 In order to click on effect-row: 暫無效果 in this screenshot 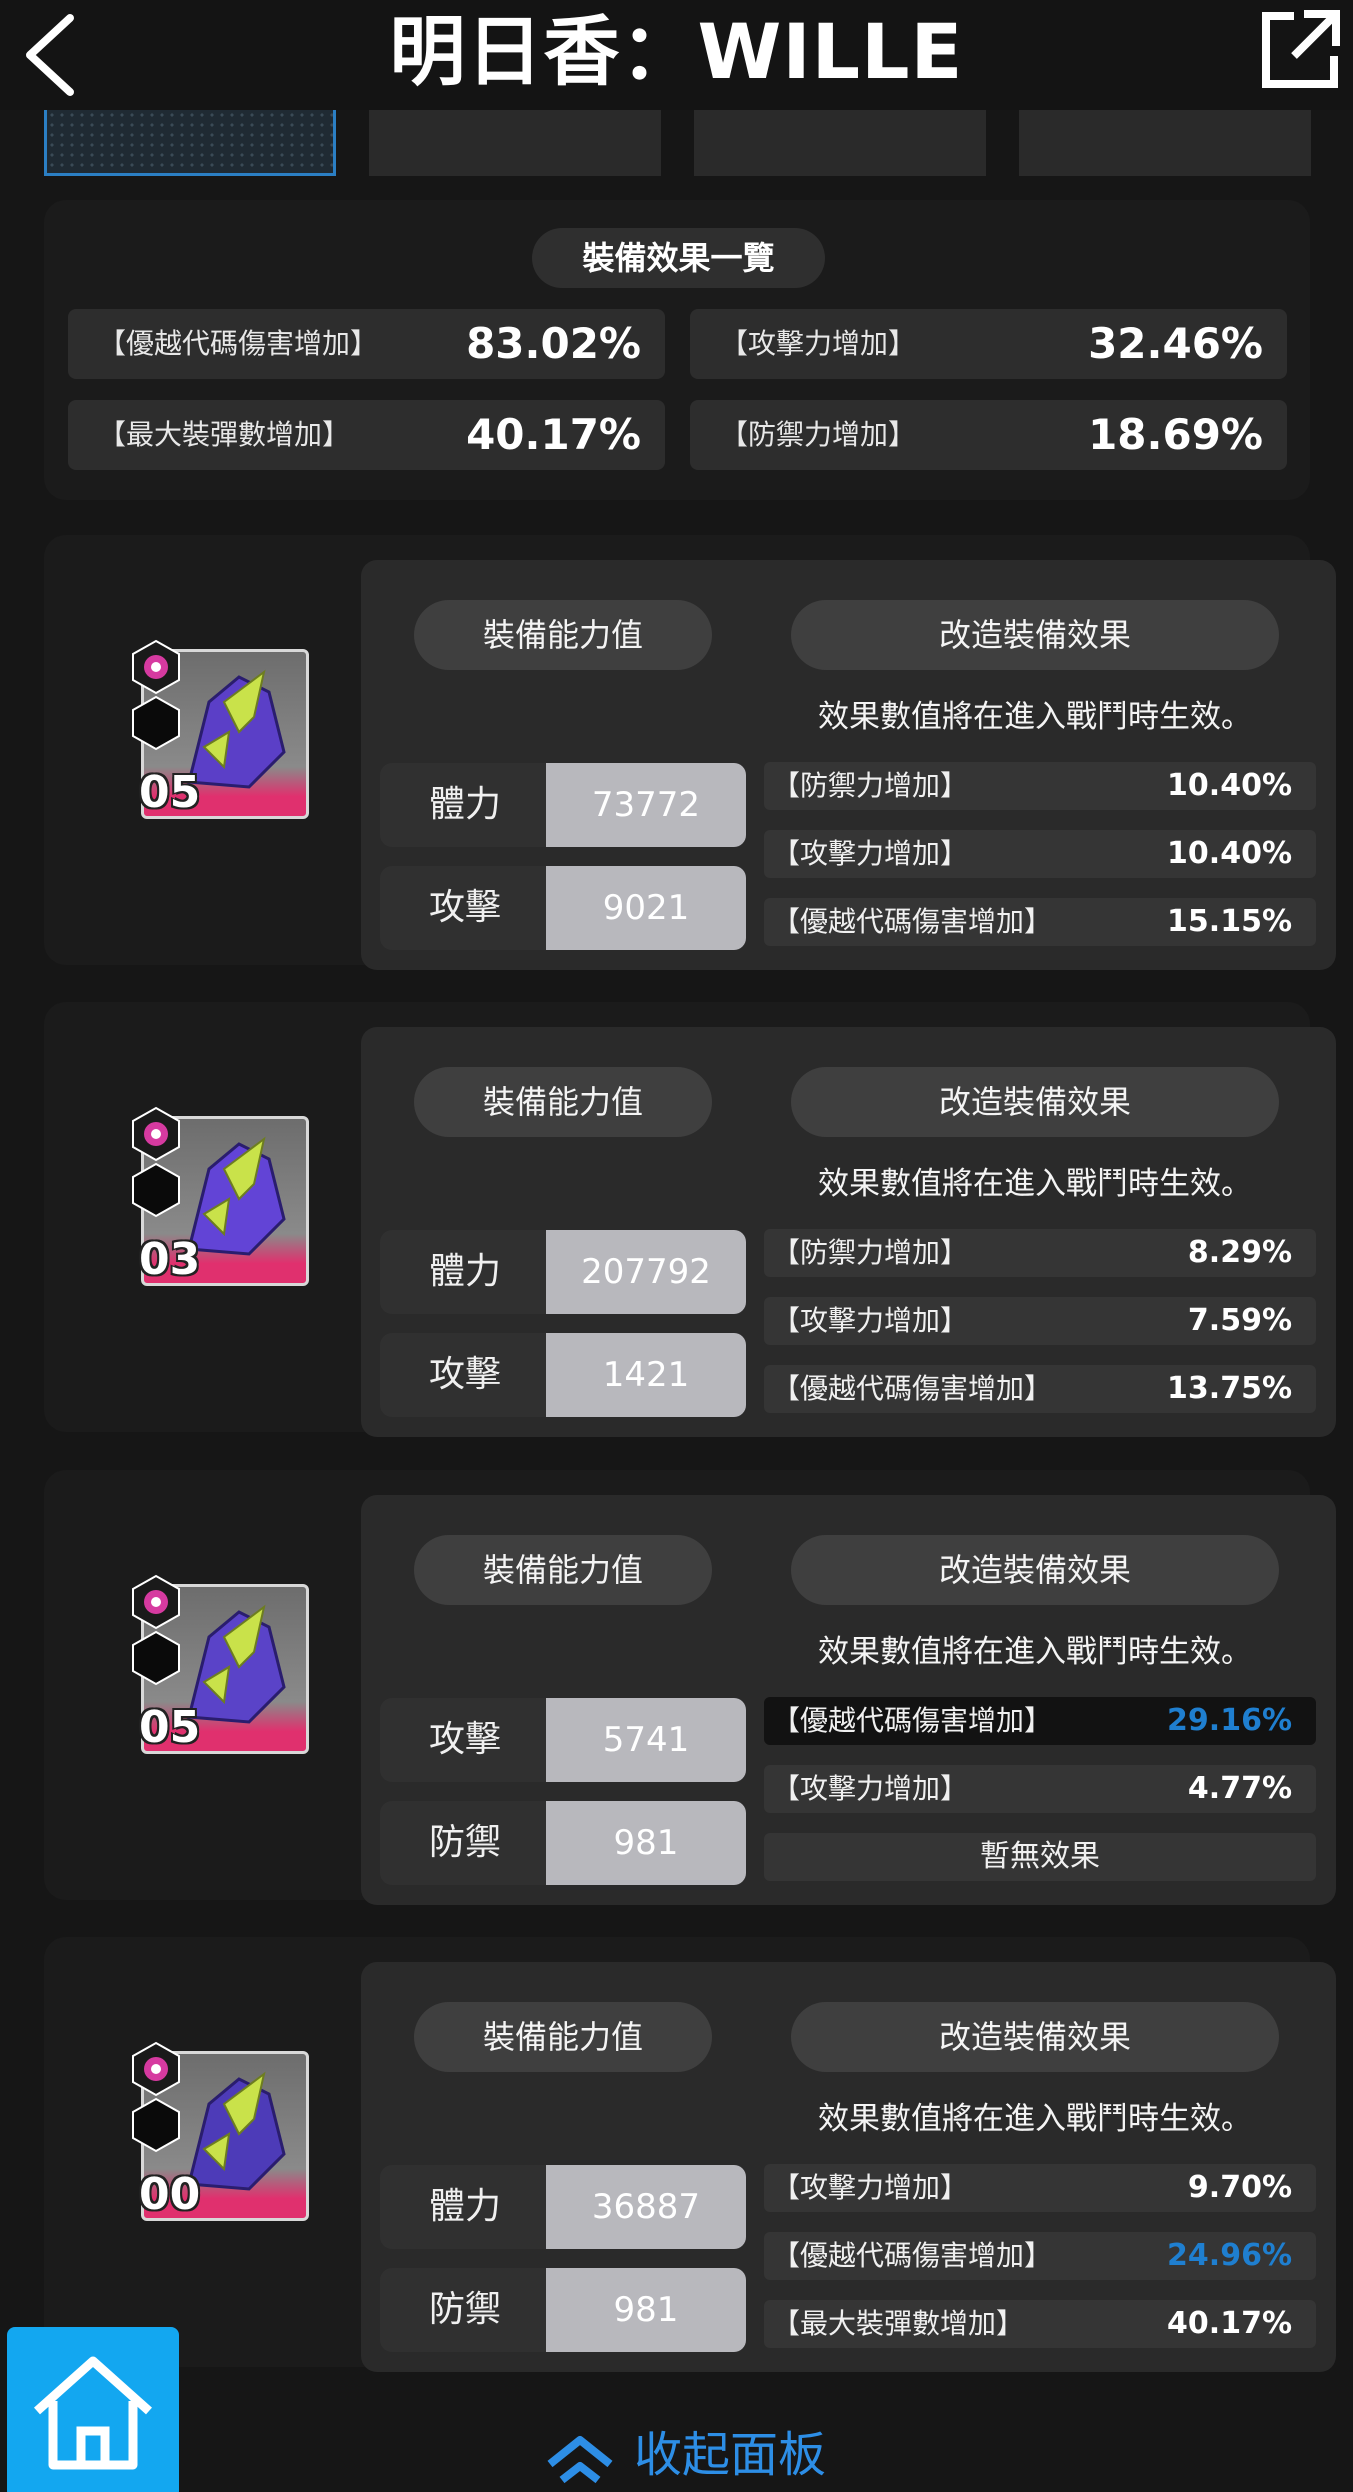, I will do `click(1040, 1857)`.